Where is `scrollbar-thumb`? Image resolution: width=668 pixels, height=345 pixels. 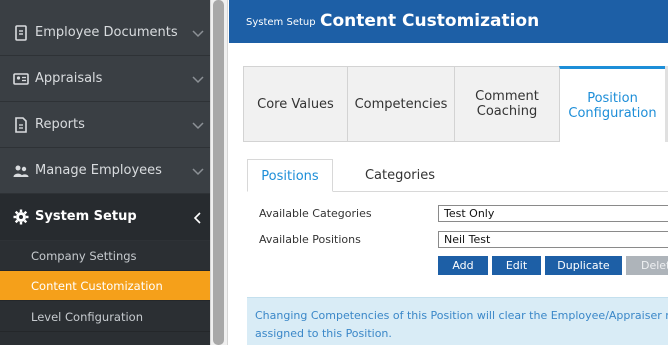
scrollbar-thumb is located at coordinates (218, 172).